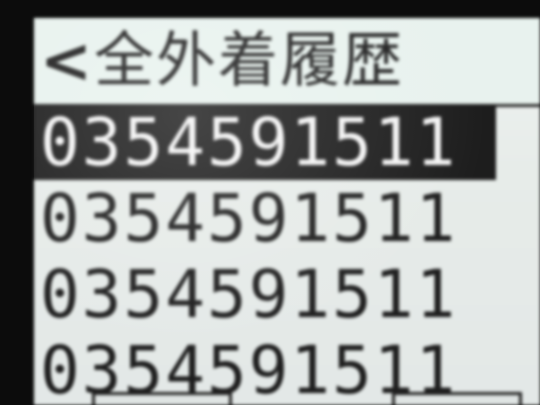  I want to click on page-title: 全外着履歴, so click(248, 61).